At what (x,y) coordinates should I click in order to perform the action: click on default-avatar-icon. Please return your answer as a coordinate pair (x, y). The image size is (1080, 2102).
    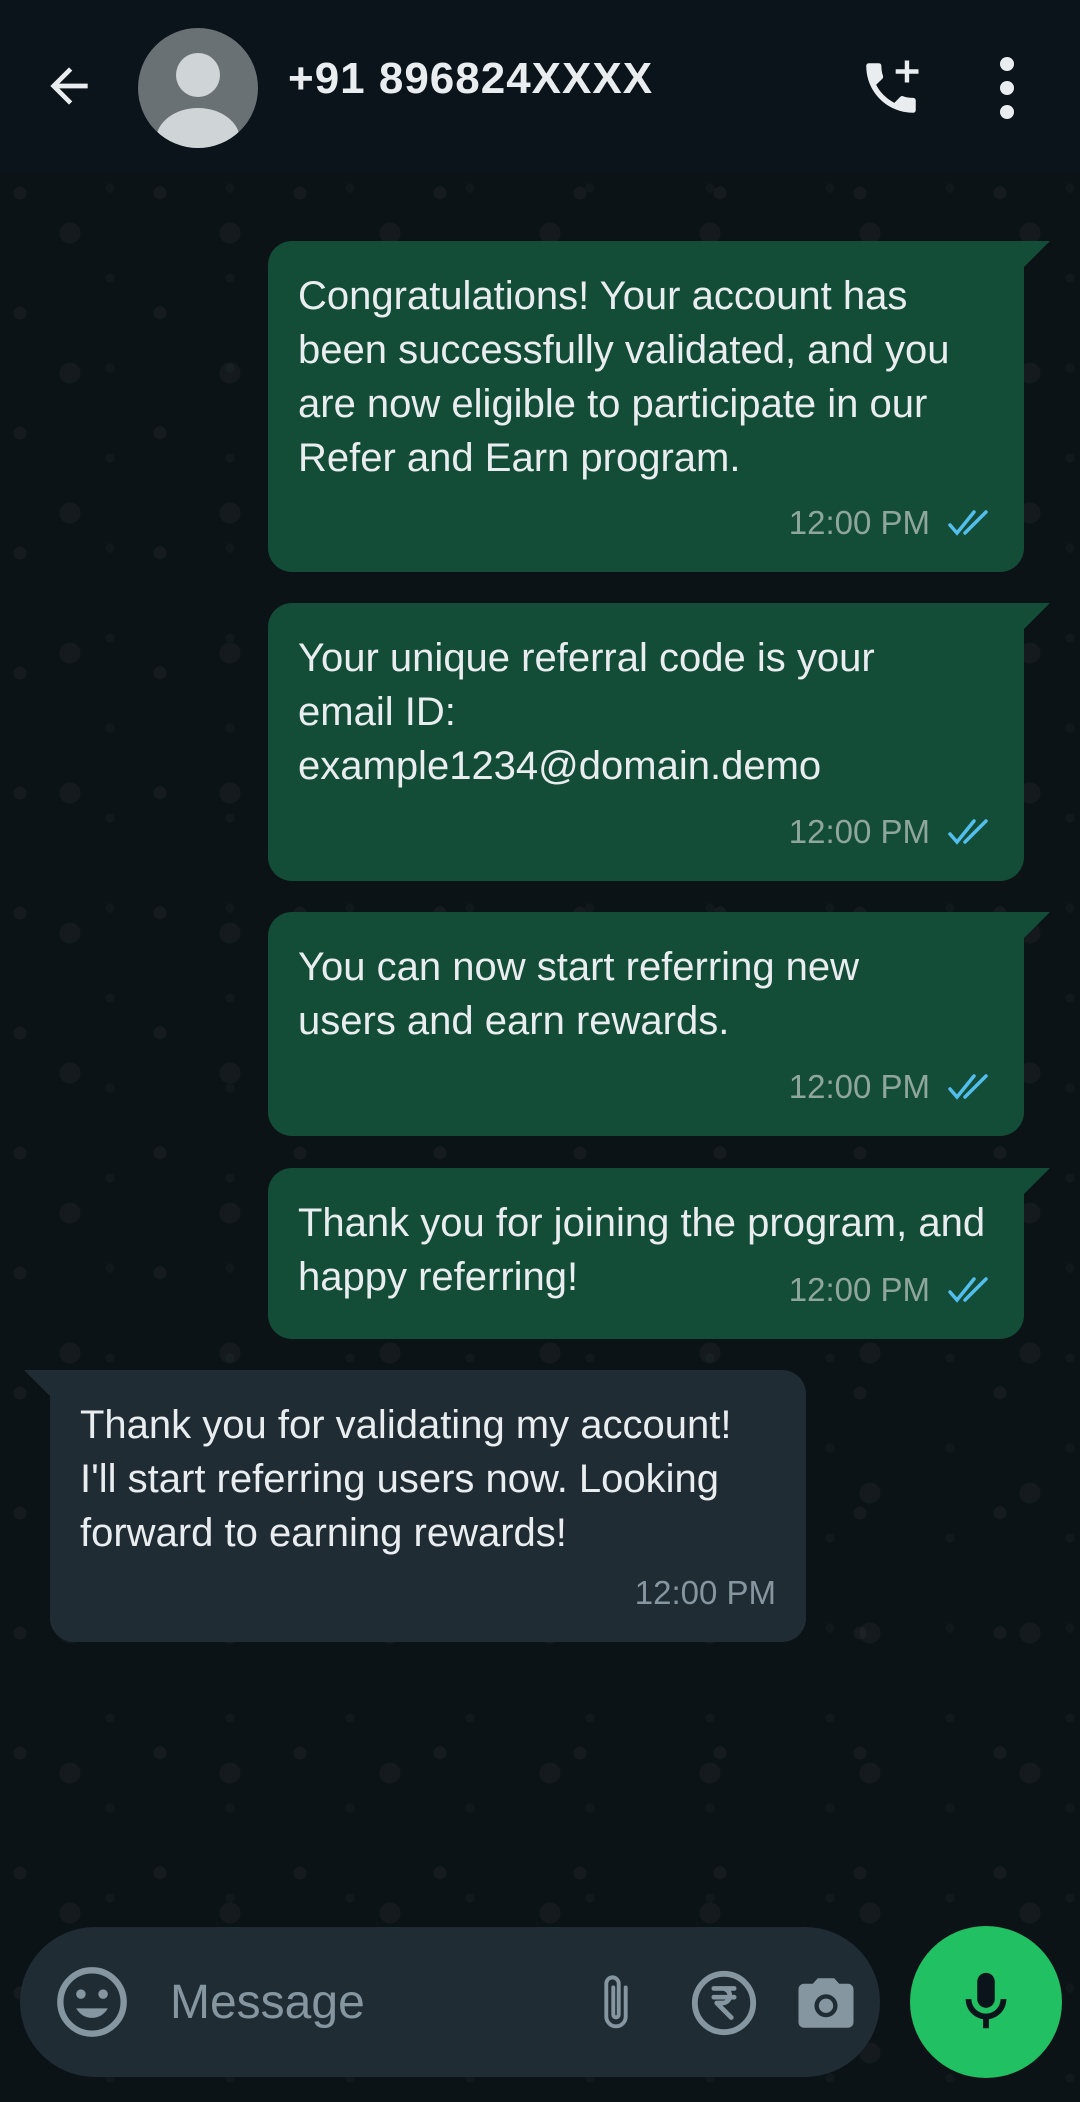
    Looking at the image, I should click on (198, 100).